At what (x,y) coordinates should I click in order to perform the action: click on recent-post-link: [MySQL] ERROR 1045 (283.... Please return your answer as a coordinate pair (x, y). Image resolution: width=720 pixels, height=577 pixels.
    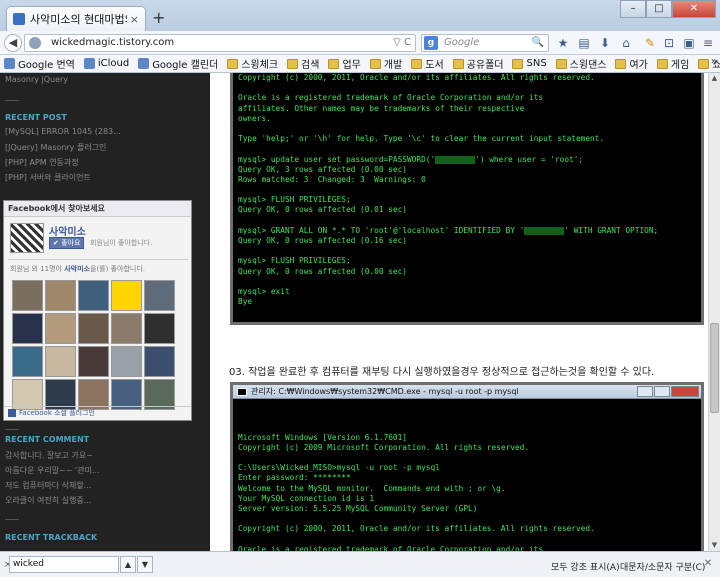
    Looking at the image, I should click on (63, 131).